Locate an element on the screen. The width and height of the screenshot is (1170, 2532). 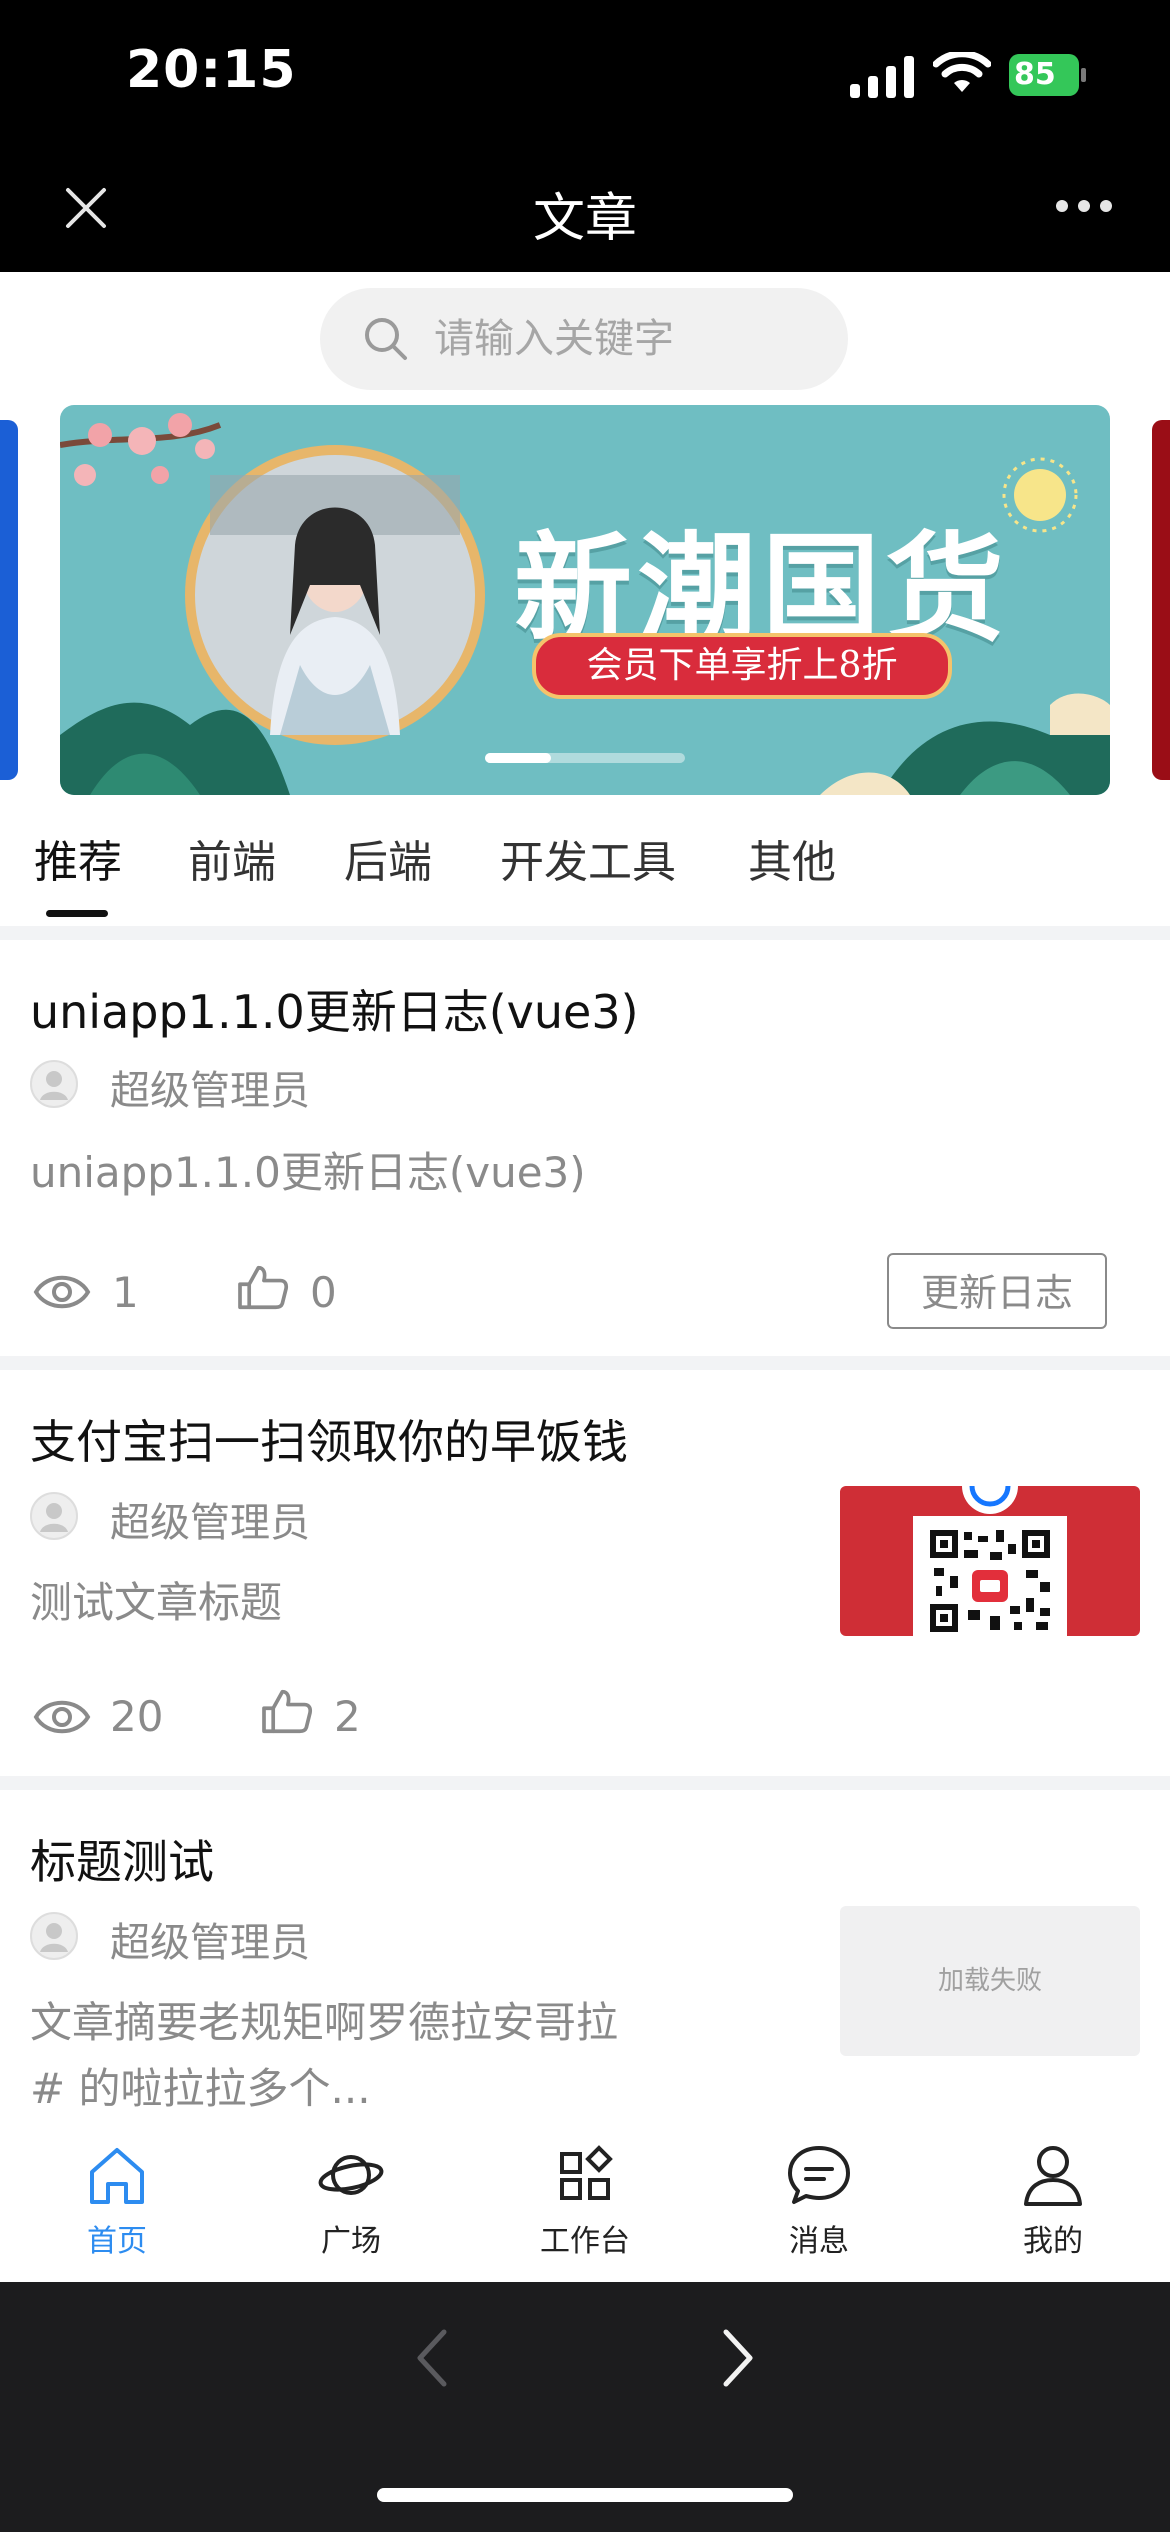
tabbar-item-messages: 消息 is located at coordinates (819, 2207).